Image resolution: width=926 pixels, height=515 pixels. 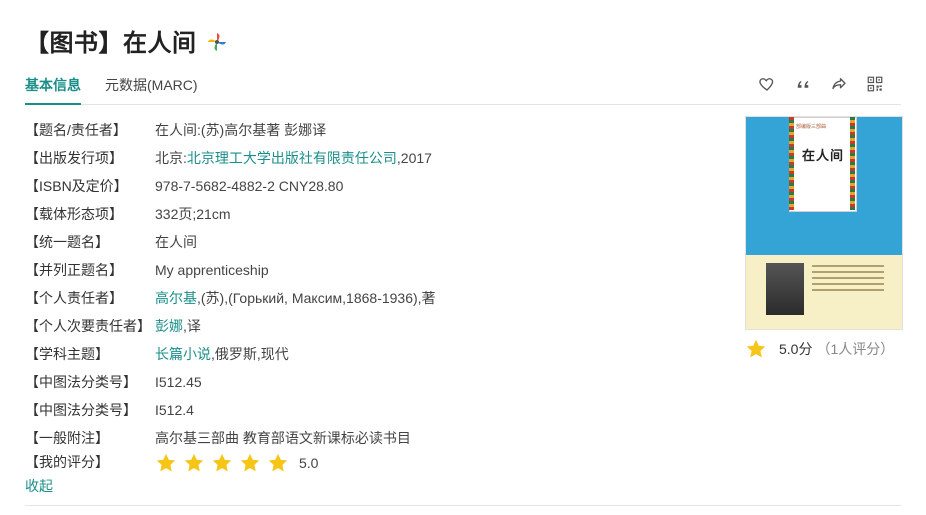 I want to click on quote-icon, so click(x=803, y=84).